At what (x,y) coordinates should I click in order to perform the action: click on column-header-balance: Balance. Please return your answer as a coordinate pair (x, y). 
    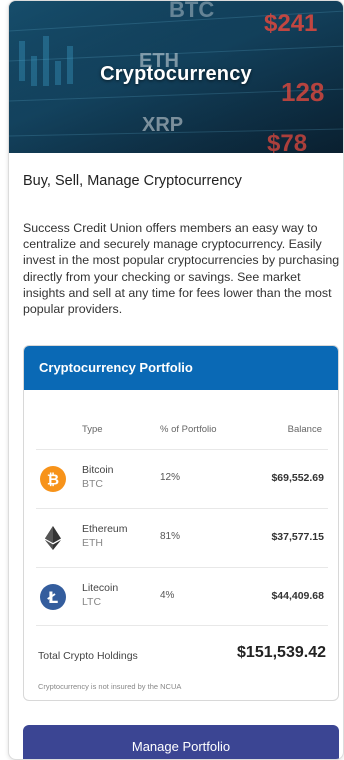
    Looking at the image, I should click on (304, 429).